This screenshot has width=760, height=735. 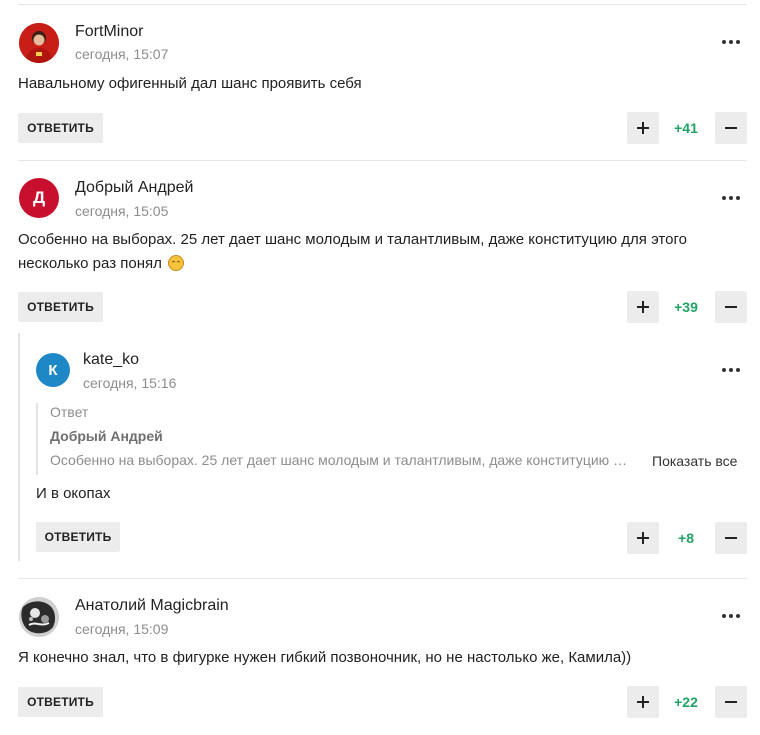 I want to click on comment-text-line: несколько раз понял, so click(x=90, y=263).